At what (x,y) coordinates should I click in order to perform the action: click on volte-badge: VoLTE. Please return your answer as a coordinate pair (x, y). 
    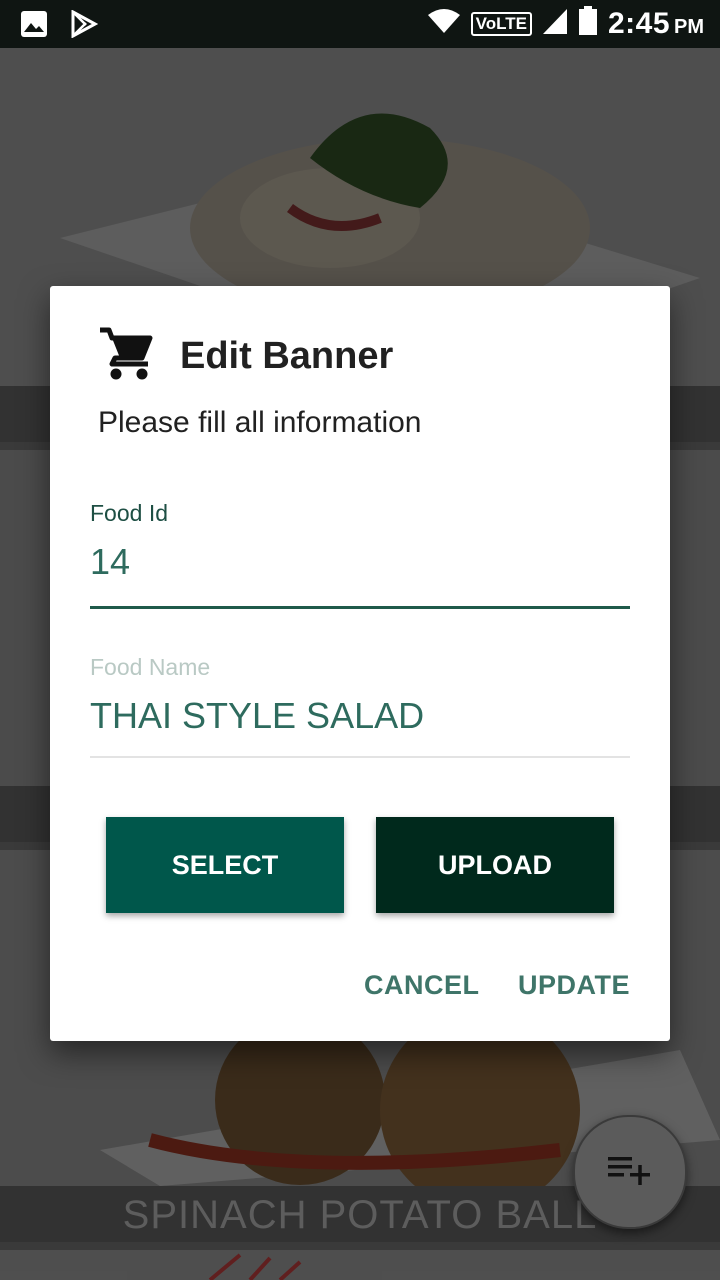
    Looking at the image, I should click on (501, 23).